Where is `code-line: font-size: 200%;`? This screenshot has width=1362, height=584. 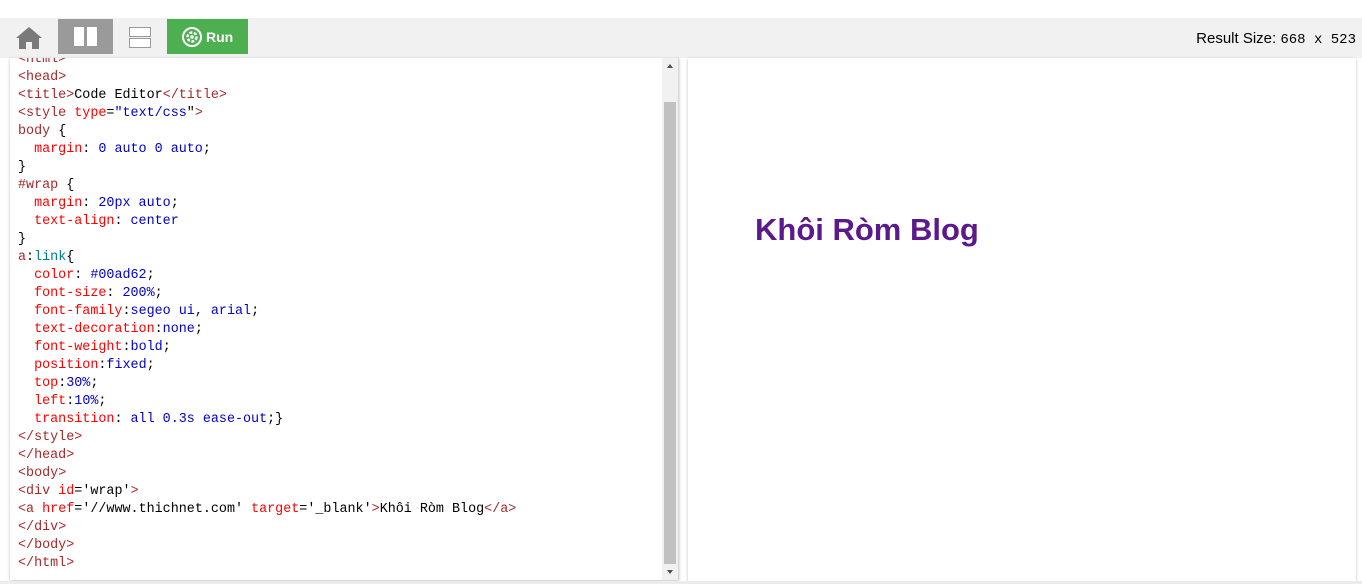 code-line: font-size: 200%; is located at coordinates (98, 293).